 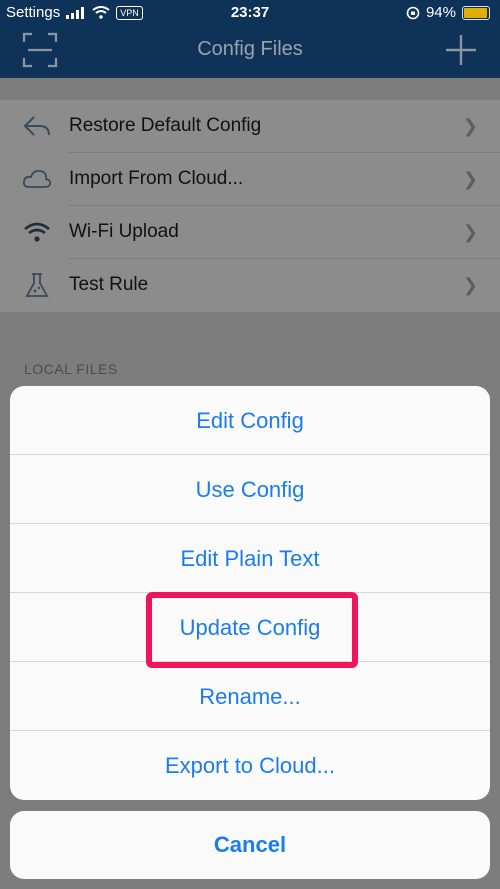 I want to click on flask-icon, so click(x=37, y=285).